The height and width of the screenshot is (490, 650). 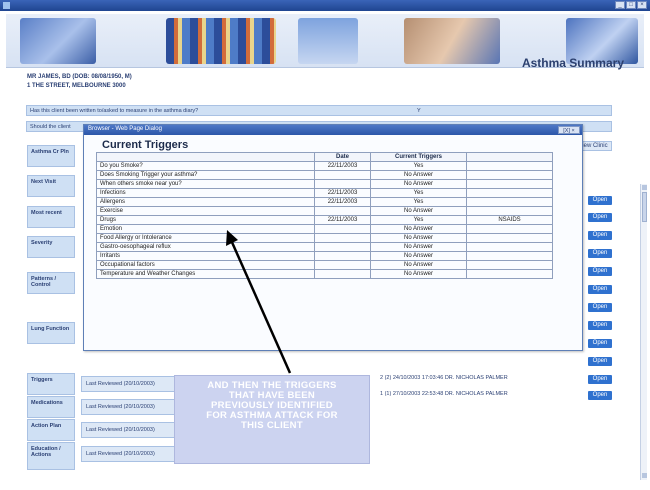 I want to click on callout-line: THIS CLIENT, so click(x=272, y=425).